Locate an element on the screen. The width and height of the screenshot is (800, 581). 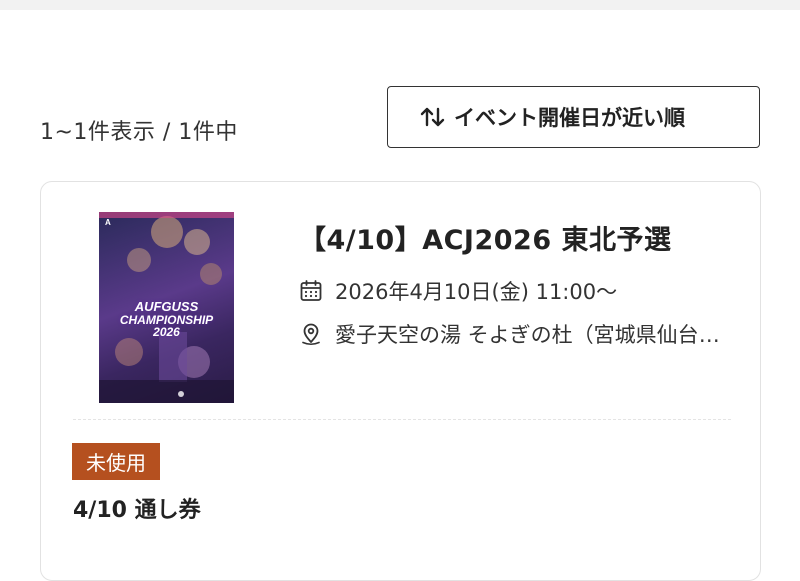
event-venue: 愛子天空の湯 そよぎの杜（宮城県仙台市） is located at coordinates (530, 335).